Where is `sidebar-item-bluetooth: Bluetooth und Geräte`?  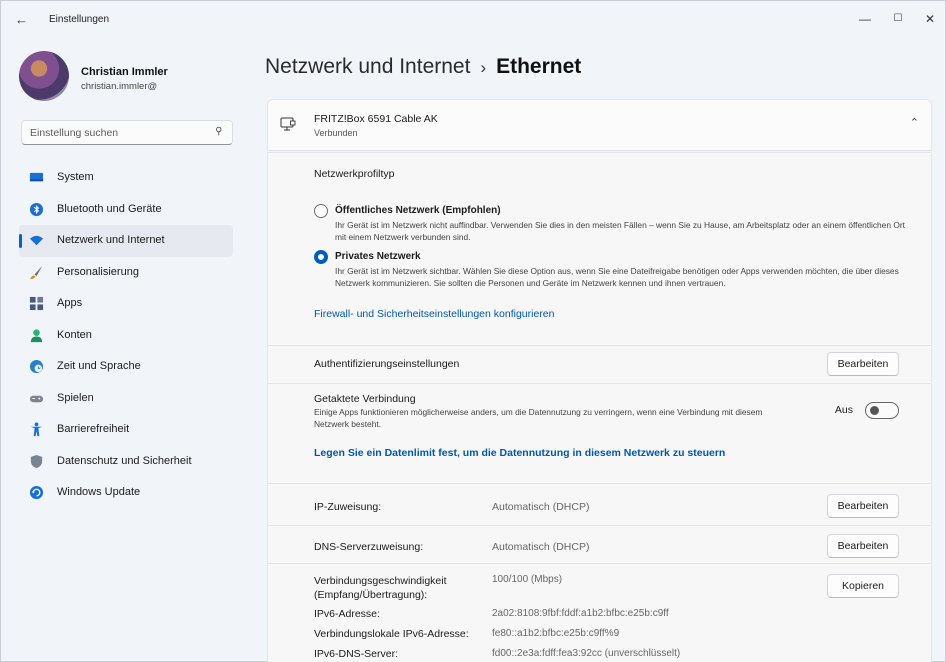 sidebar-item-bluetooth: Bluetooth und Geräte is located at coordinates (126, 210).